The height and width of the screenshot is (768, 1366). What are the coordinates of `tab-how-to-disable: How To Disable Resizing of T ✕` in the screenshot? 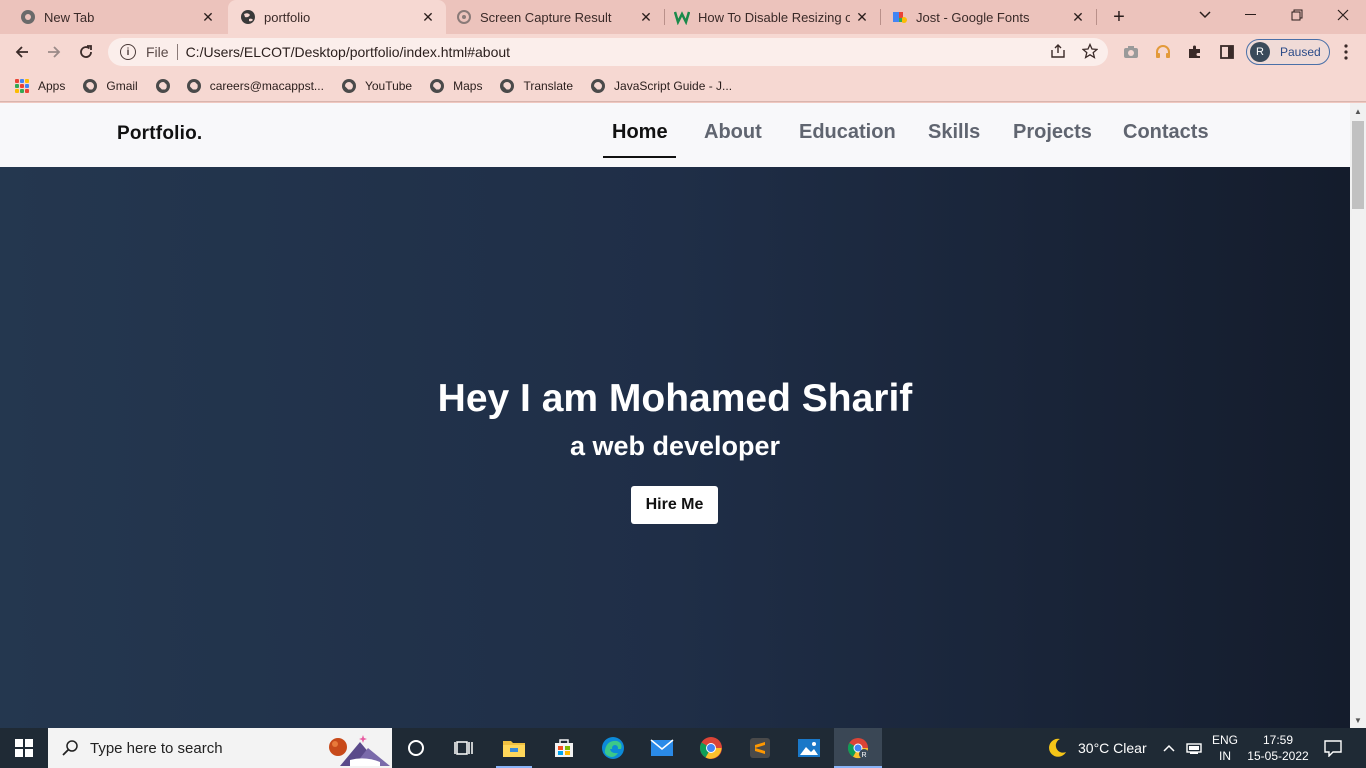 It's located at (772, 17).